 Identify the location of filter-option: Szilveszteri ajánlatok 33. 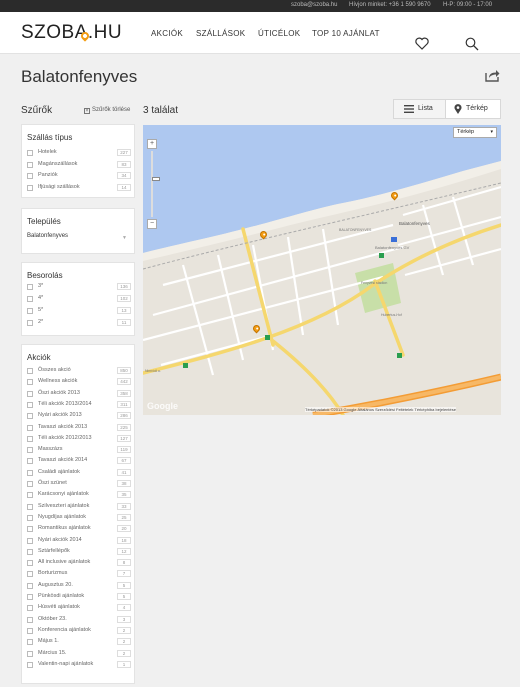
(79, 507).